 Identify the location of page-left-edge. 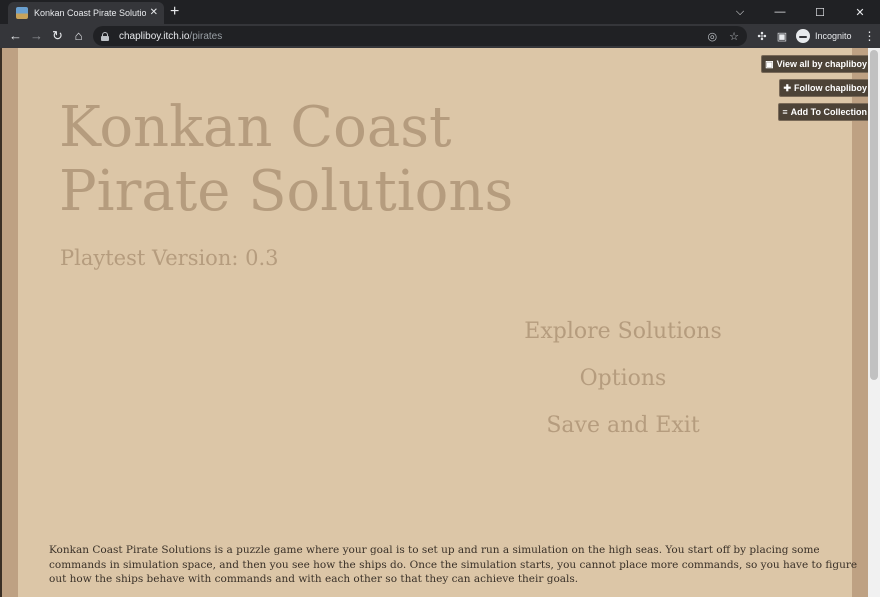
(1, 322).